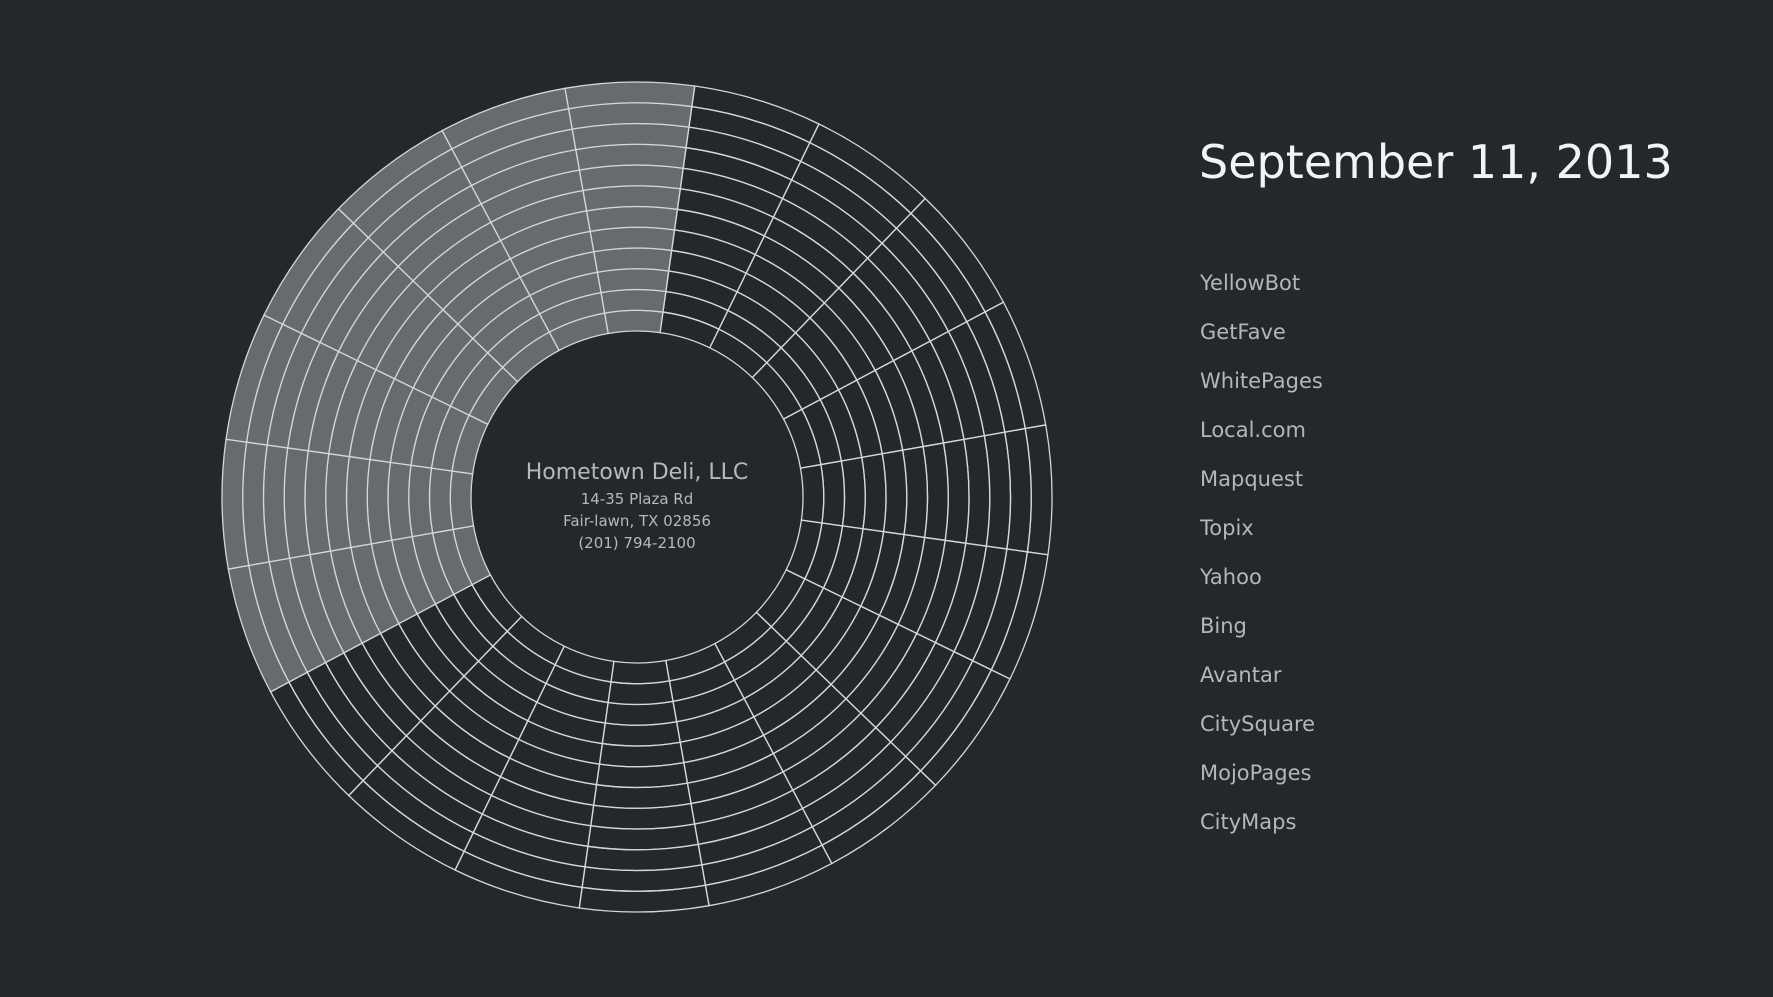 The width and height of the screenshot is (1773, 997). I want to click on directory-item-topix: Topix, so click(1261, 539).